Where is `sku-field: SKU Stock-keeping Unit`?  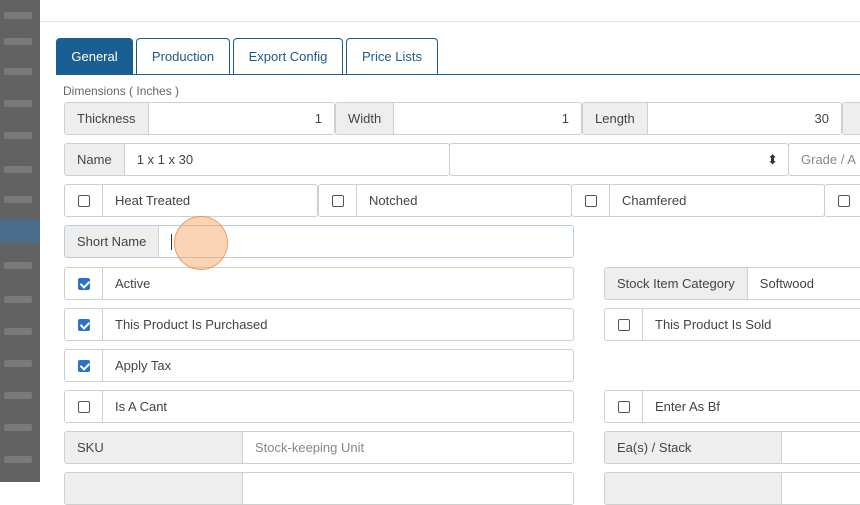
sku-field: SKU Stock-keeping Unit is located at coordinates (319, 447).